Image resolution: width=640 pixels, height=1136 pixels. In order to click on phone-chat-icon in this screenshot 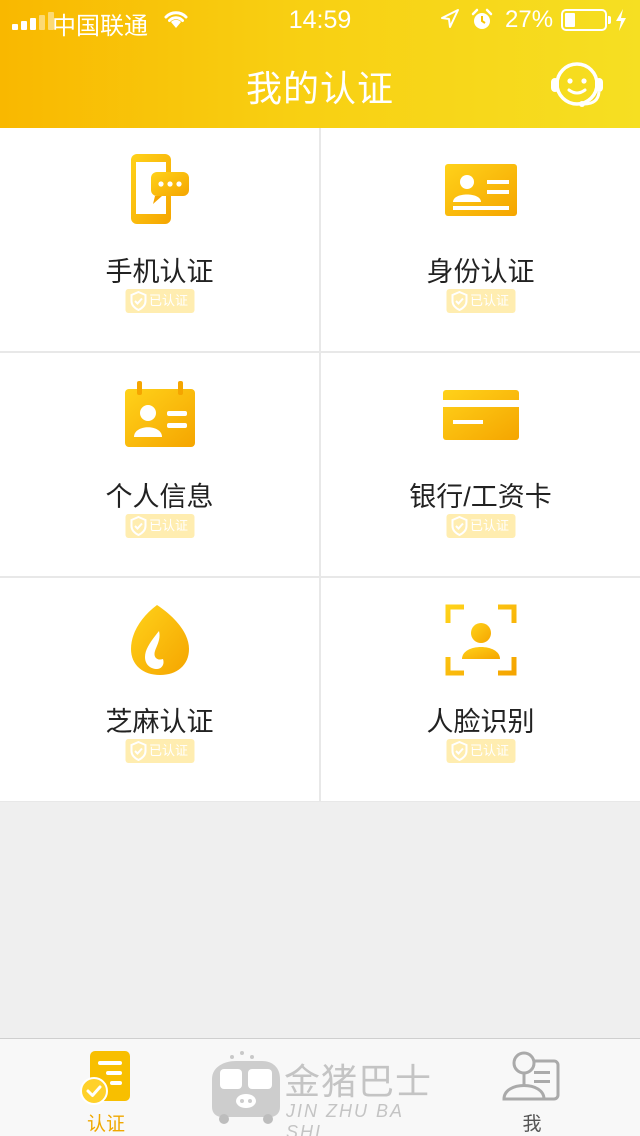, I will do `click(159, 189)`.